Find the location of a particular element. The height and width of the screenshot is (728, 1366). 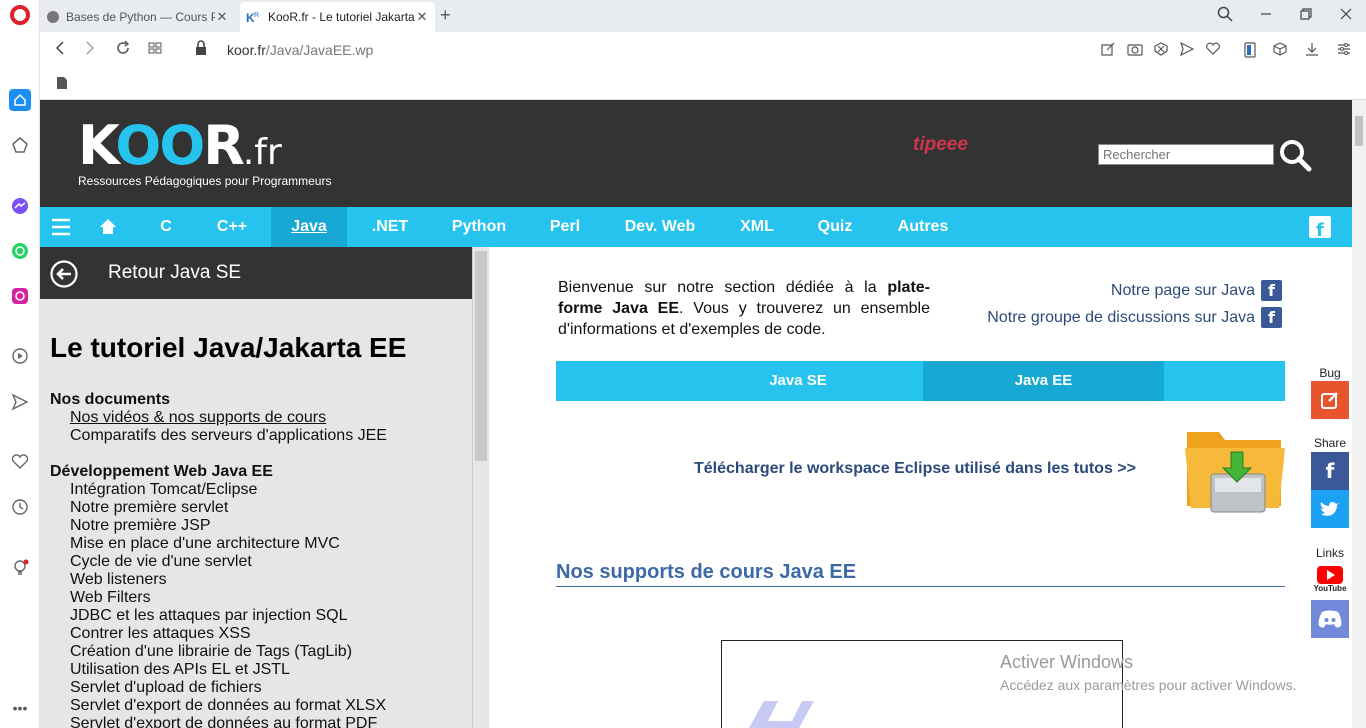

tipeee-logo: tipeee is located at coordinates (940, 145).